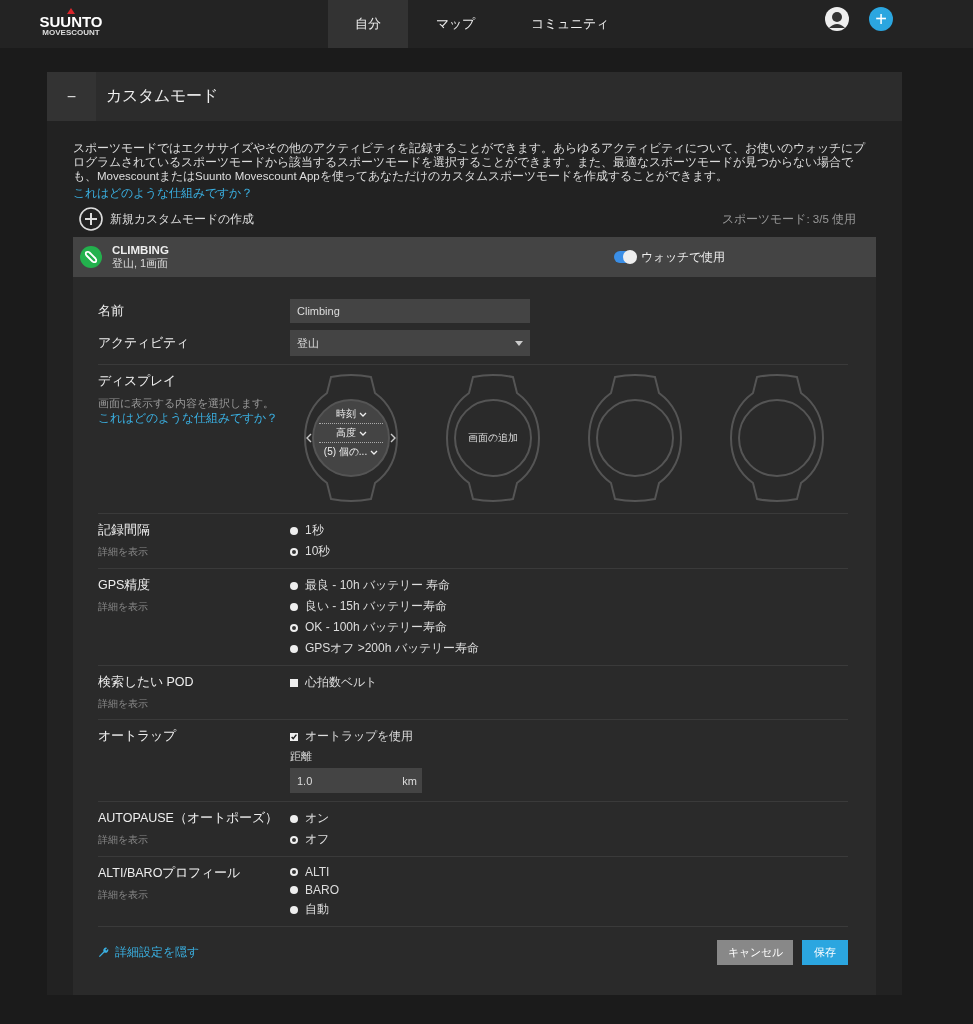 The image size is (973, 1024). What do you see at coordinates (162, 96) in the screenshot?
I see `panel-title: カスタムモード` at bounding box center [162, 96].